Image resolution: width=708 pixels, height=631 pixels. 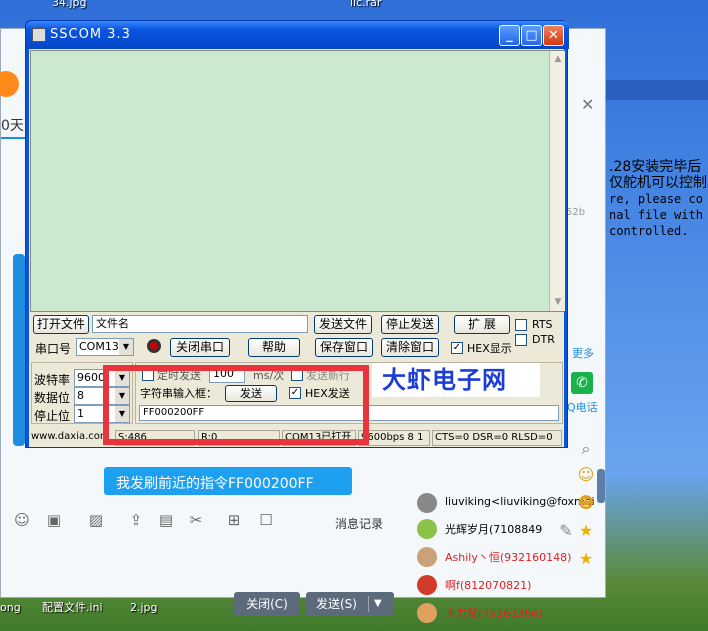 What do you see at coordinates (655, 167) in the screenshot?
I see `panel-line: .28安装完毕后` at bounding box center [655, 167].